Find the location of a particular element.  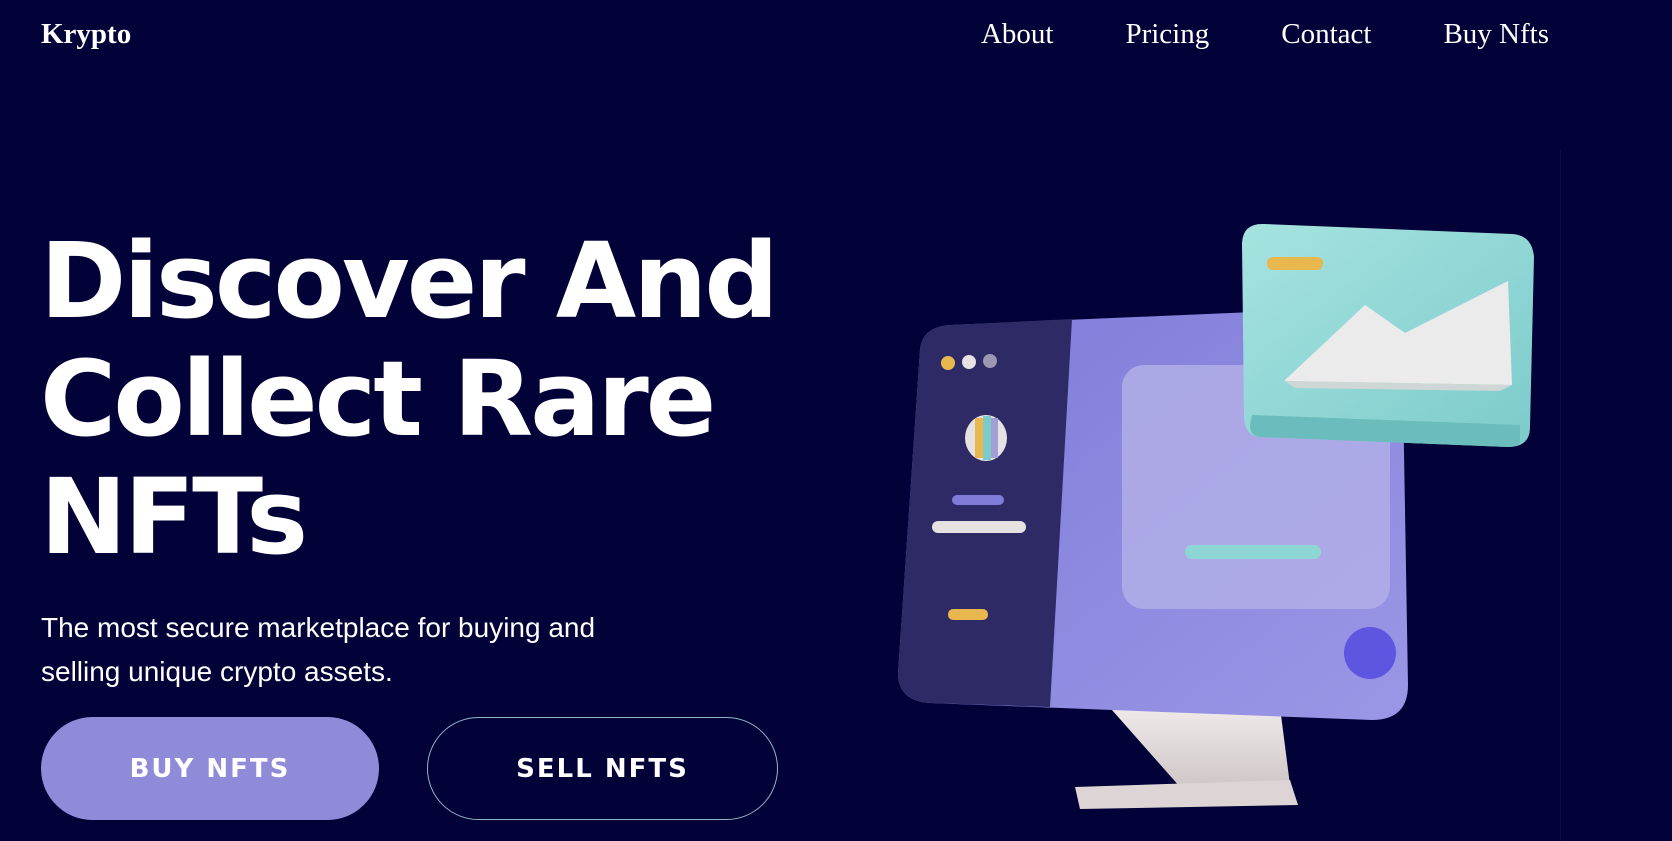

divider is located at coordinates (1560, 495).